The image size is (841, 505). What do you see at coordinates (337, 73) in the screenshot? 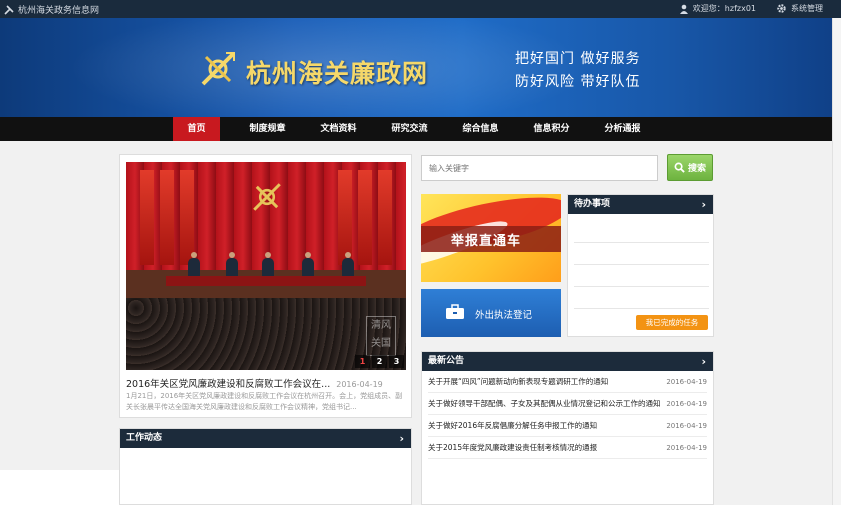
I see `banner-title: 杭州海关廉政网` at bounding box center [337, 73].